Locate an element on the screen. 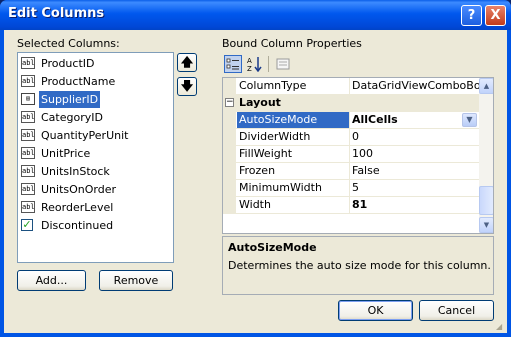 The width and height of the screenshot is (511, 337). property-name: Frozen is located at coordinates (293, 171).